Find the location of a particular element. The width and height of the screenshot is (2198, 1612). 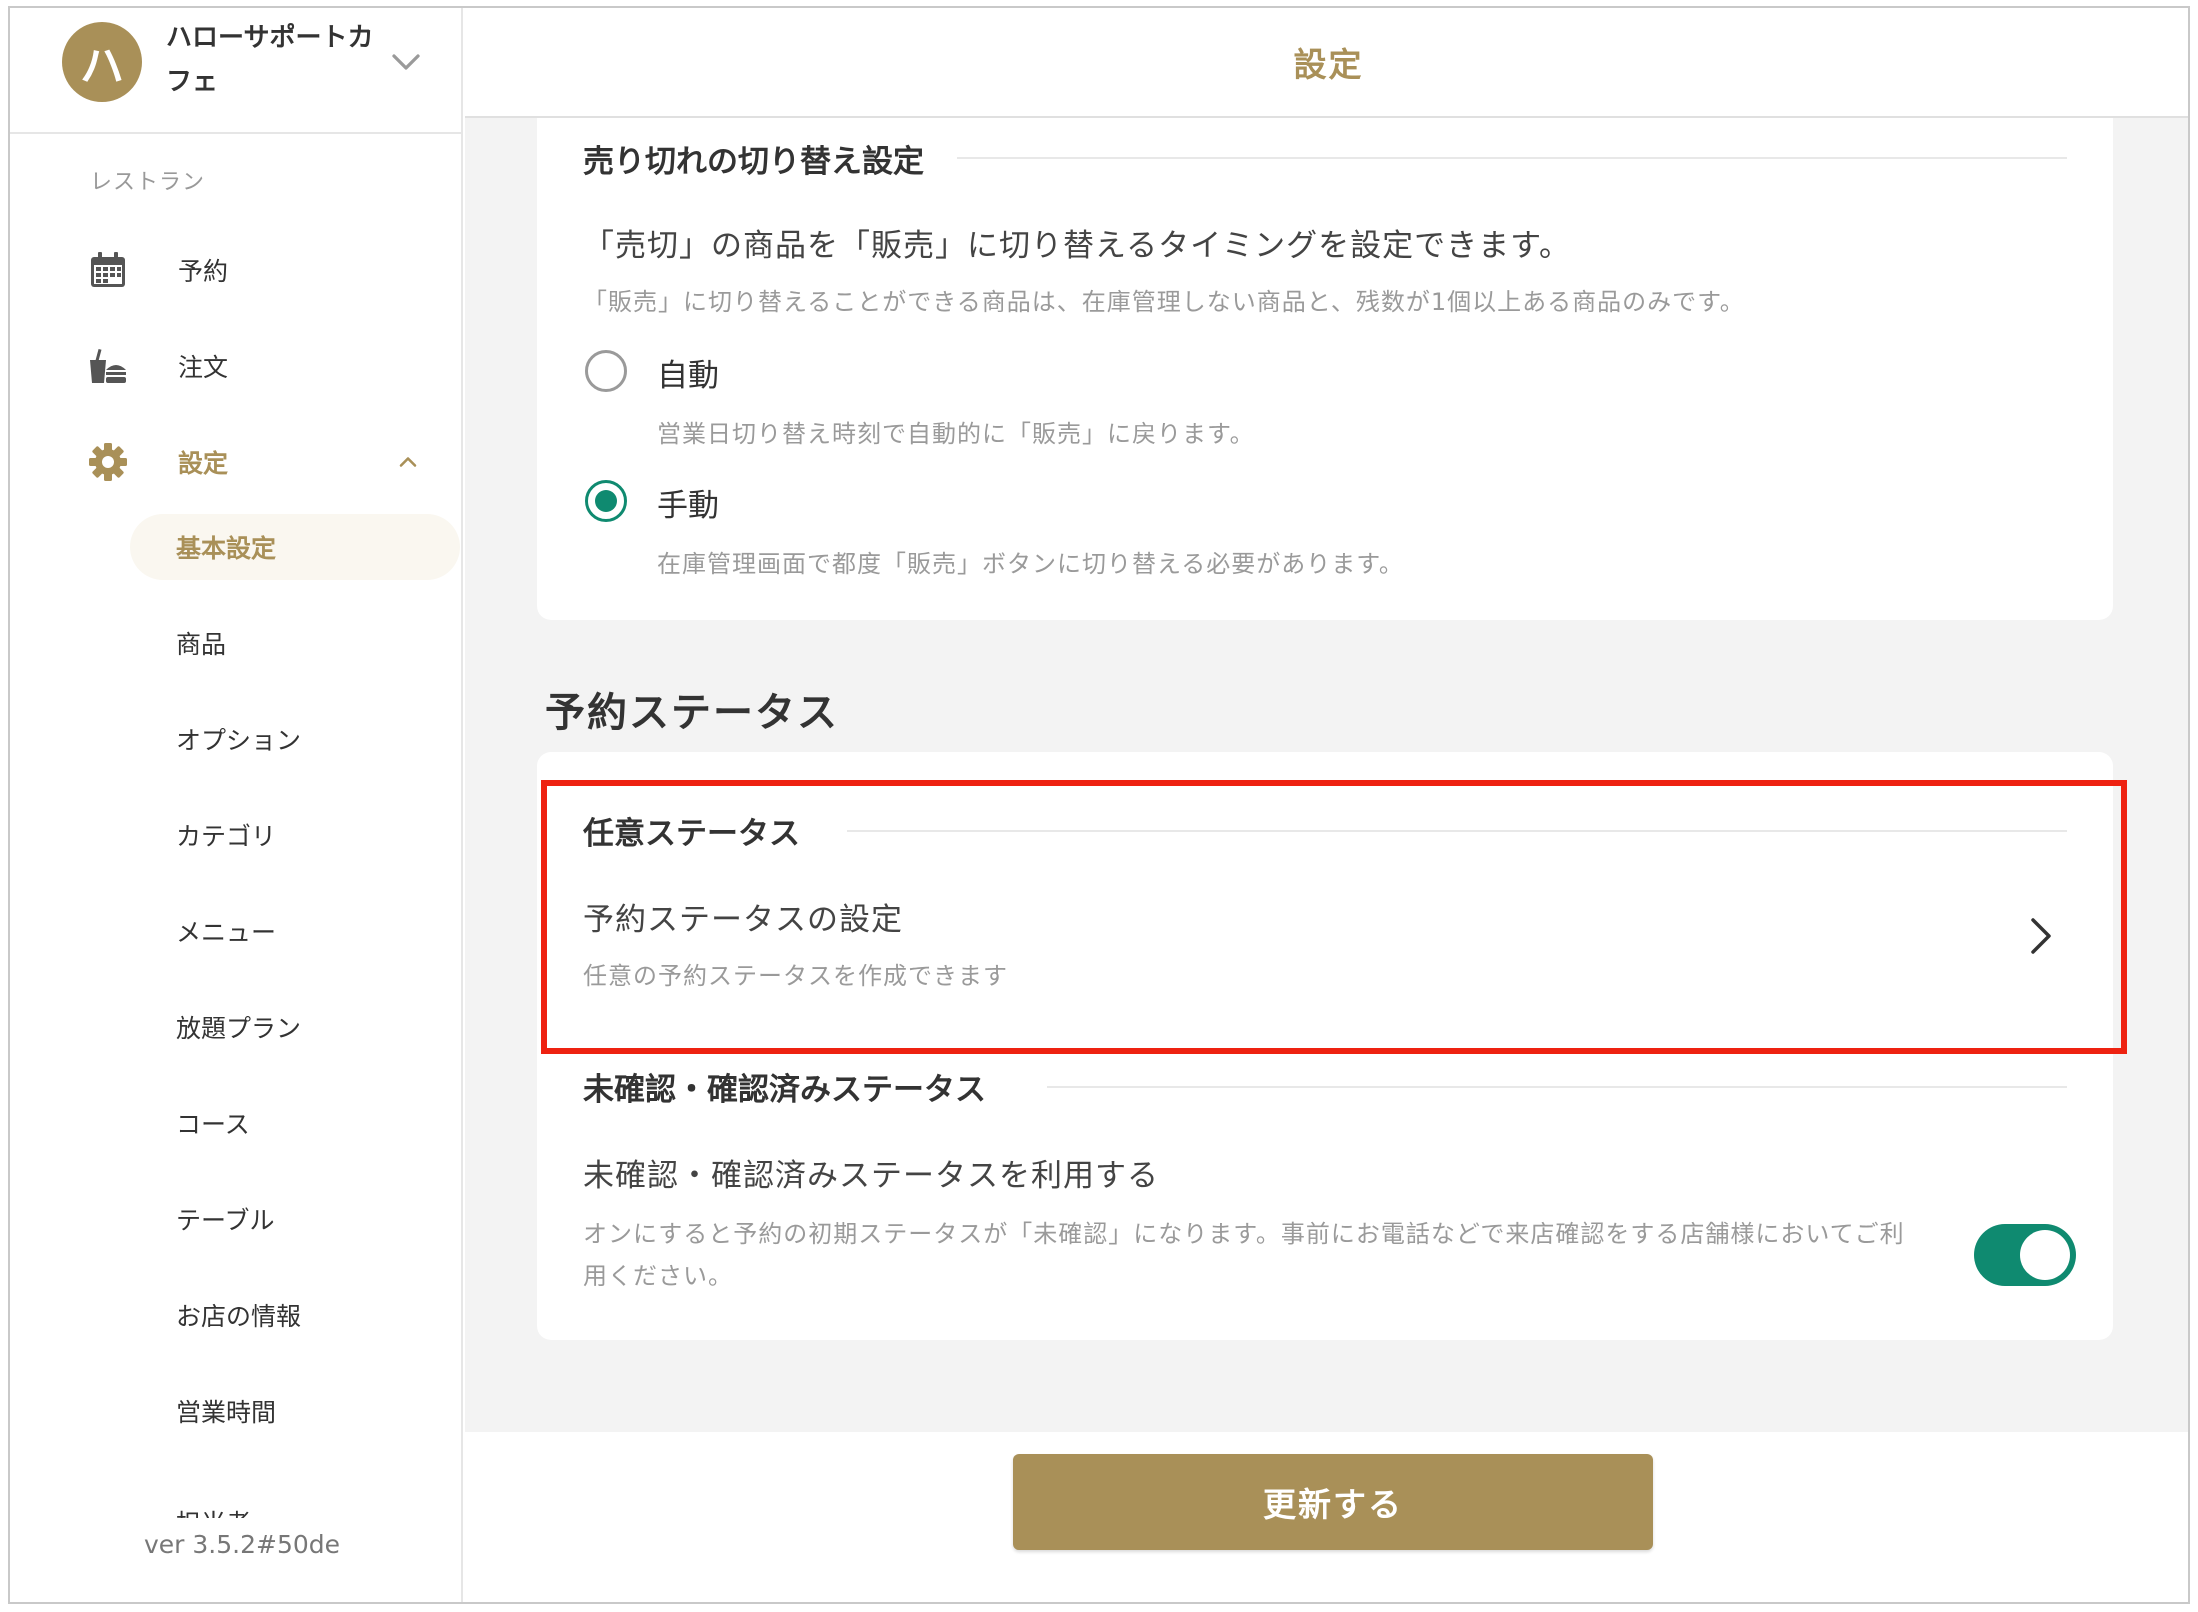

sidebar-subitem-label: コース is located at coordinates (213, 1124).